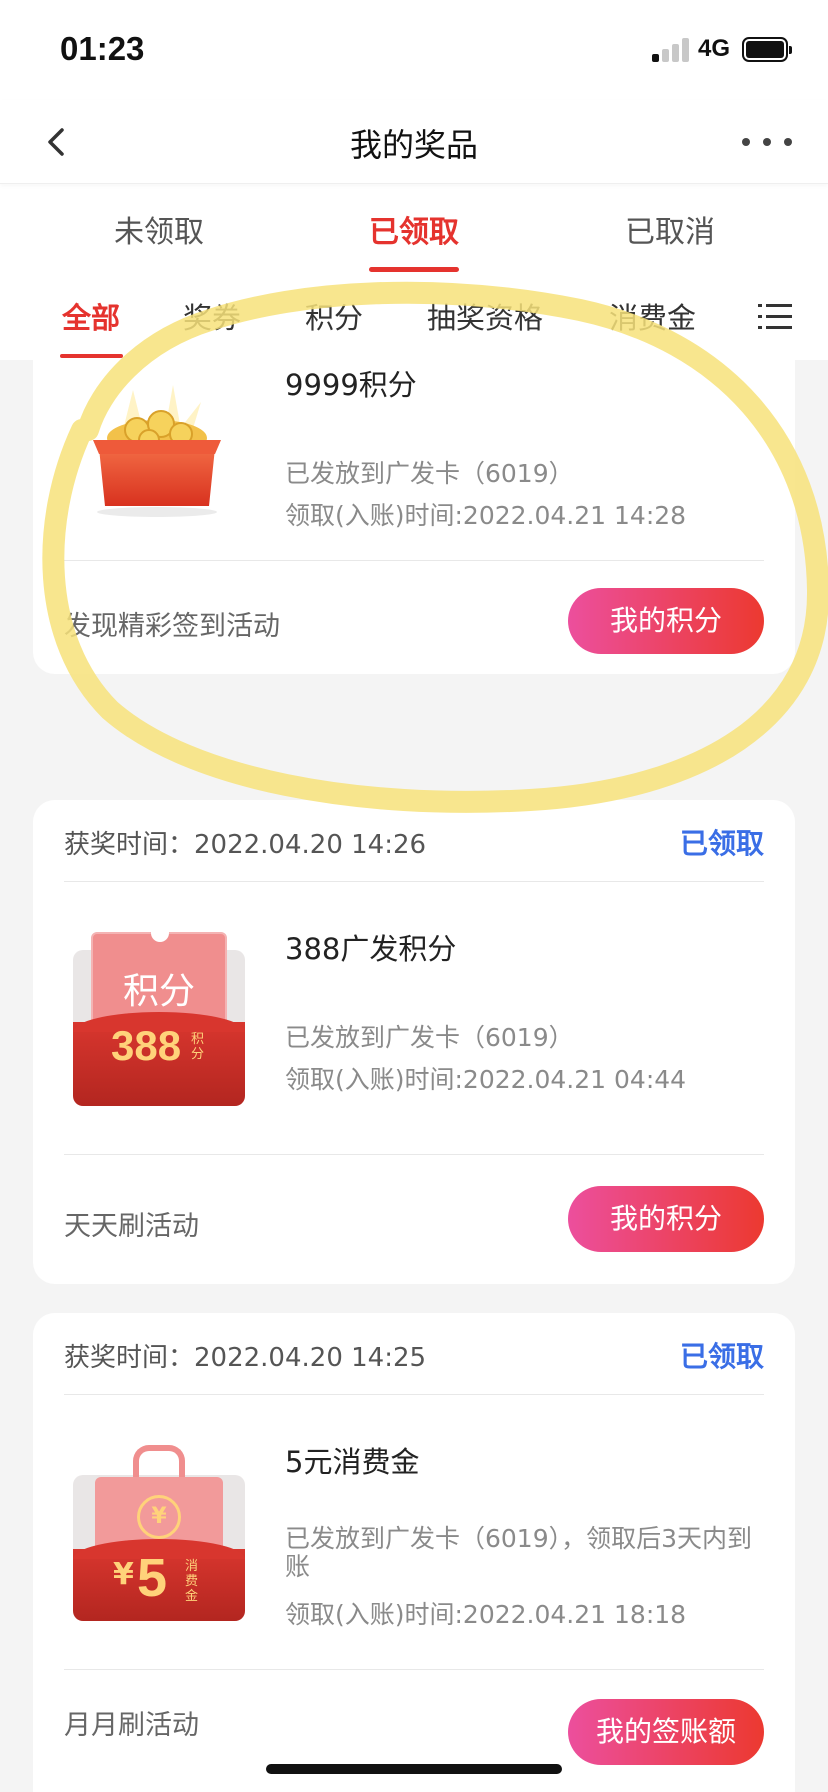  I want to click on category-all: 全部, so click(91, 316).